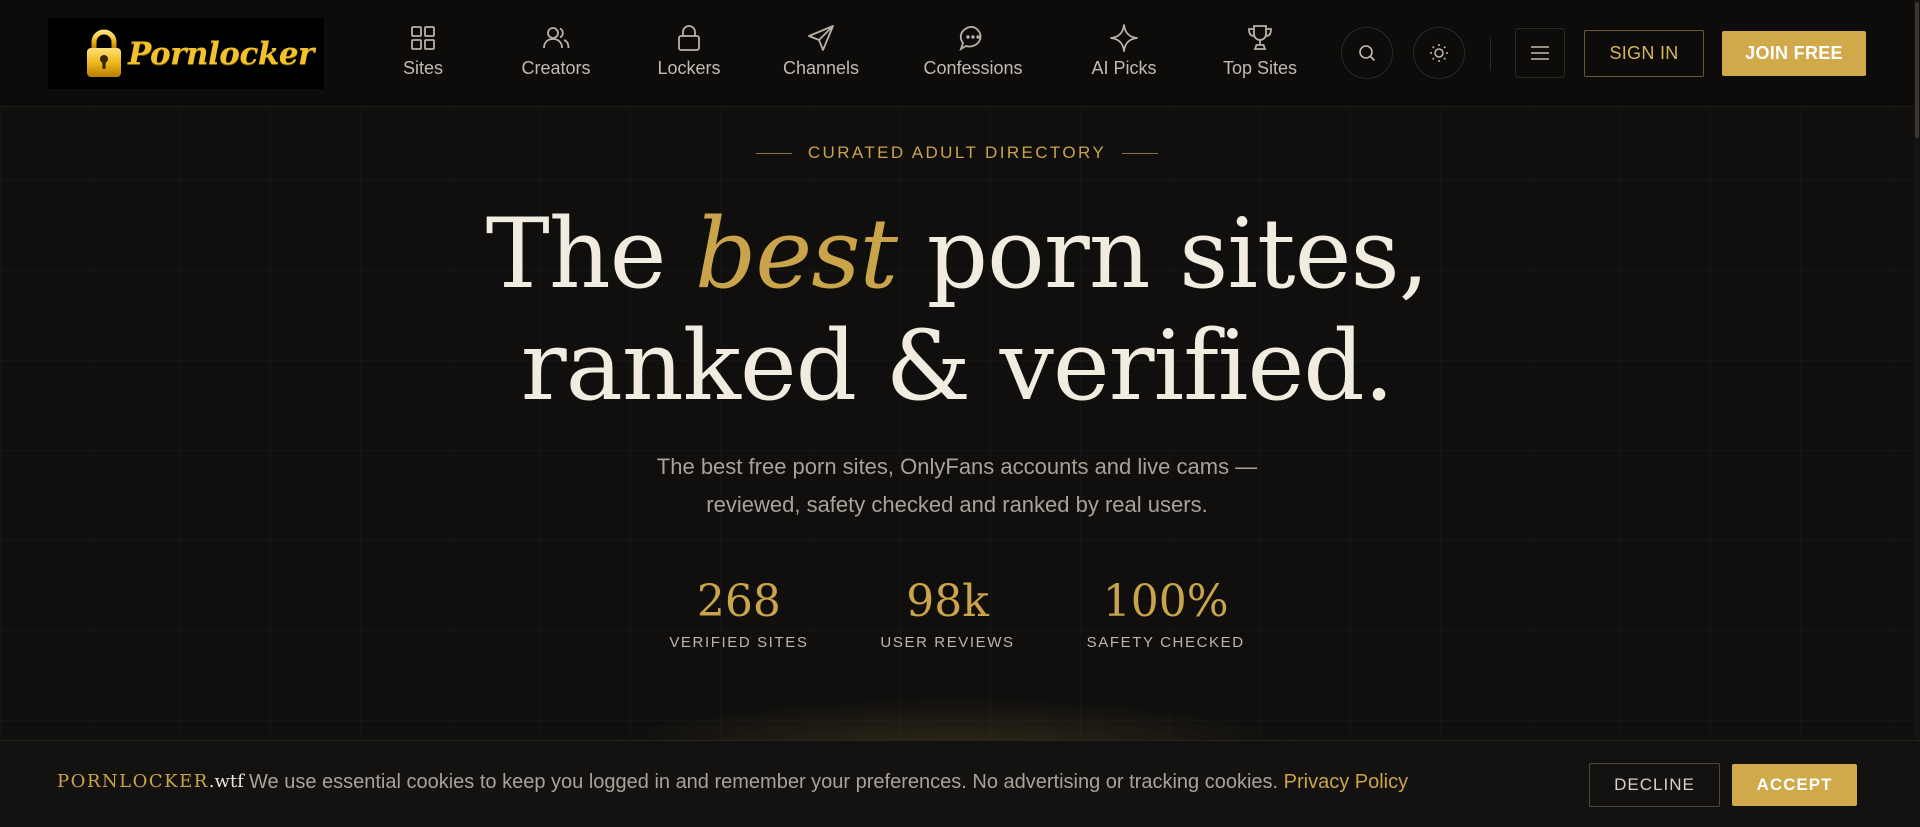 The image size is (1920, 827). What do you see at coordinates (1124, 38) in the screenshot?
I see `sparkle-icon` at bounding box center [1124, 38].